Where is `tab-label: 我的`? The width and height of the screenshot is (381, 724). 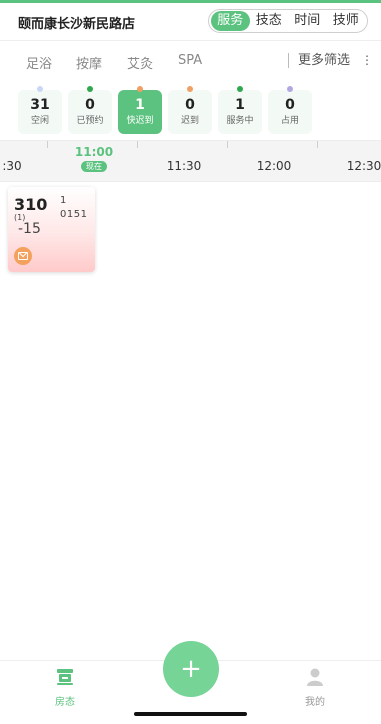 tab-label: 我的 is located at coordinates (315, 702).